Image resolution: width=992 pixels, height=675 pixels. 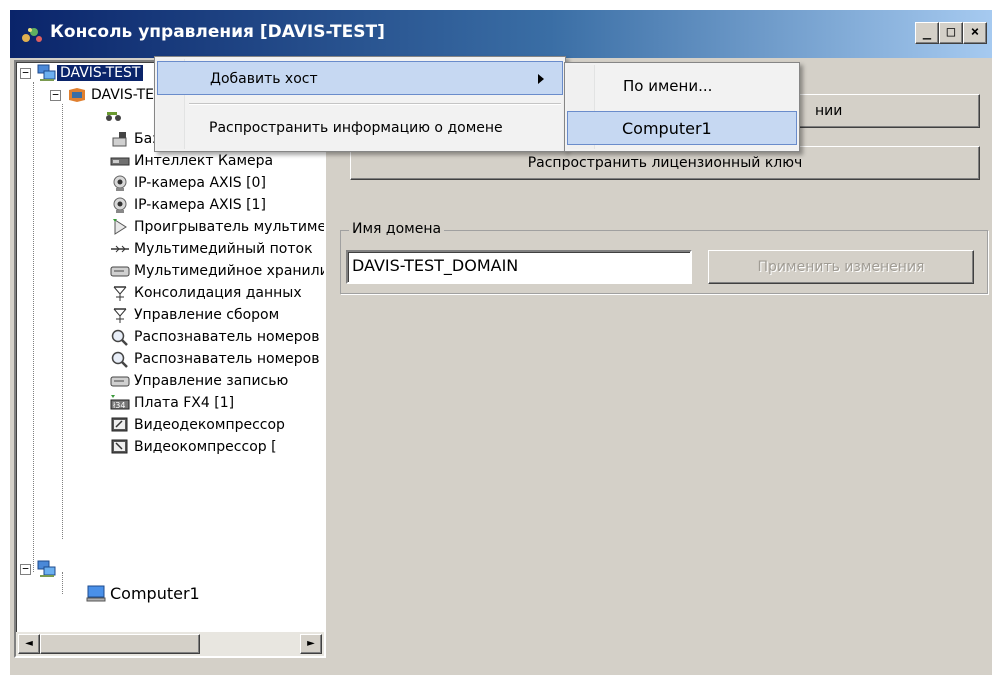 I want to click on decompressor-icon, so click(x=120, y=425).